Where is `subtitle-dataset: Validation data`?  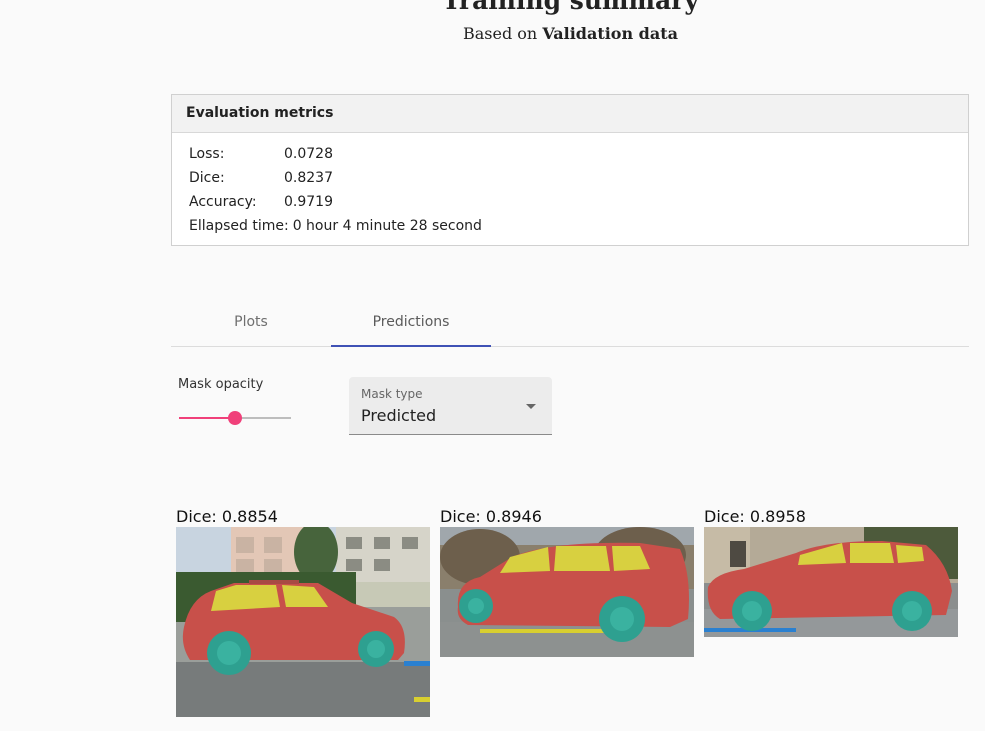
subtitle-dataset: Validation data is located at coordinates (610, 33).